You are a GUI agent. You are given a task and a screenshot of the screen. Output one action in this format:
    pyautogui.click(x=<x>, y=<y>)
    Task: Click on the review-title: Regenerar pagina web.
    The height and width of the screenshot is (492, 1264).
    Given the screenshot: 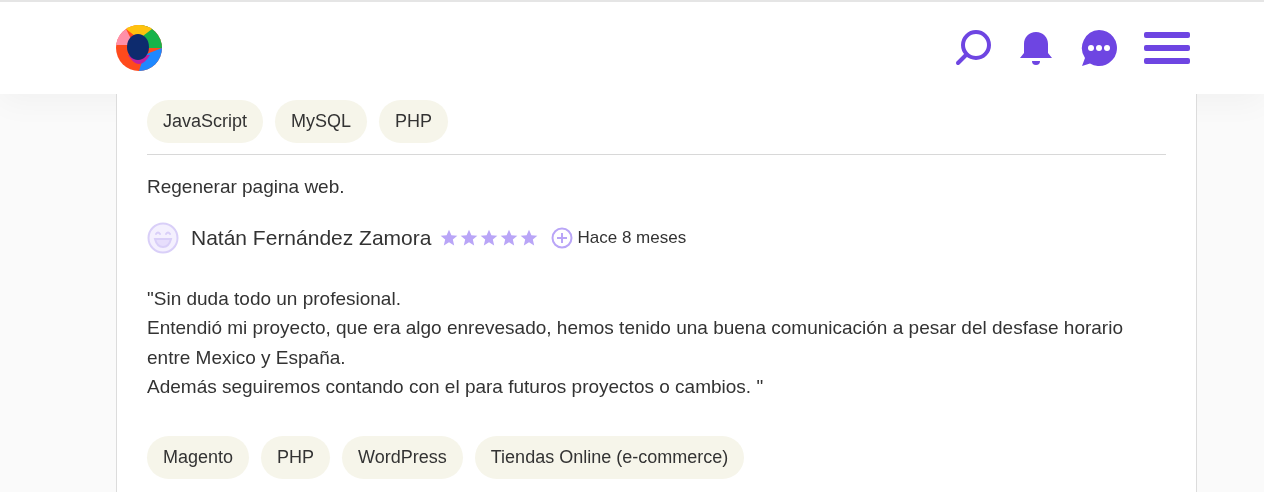 What is the action you would take?
    pyautogui.click(x=246, y=187)
    